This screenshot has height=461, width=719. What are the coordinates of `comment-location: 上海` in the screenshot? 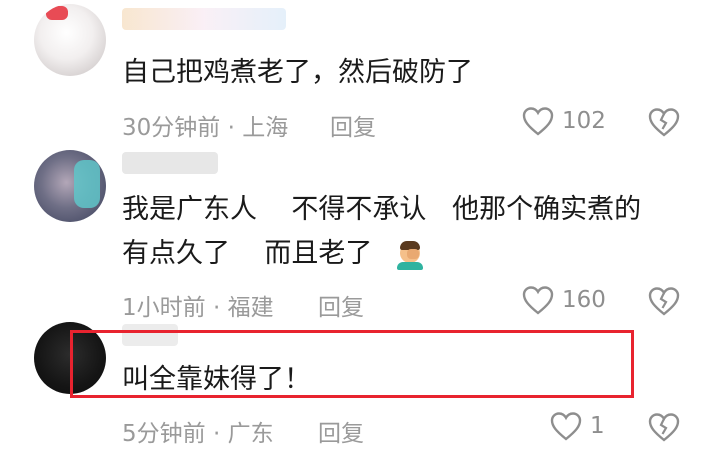 It's located at (265, 128).